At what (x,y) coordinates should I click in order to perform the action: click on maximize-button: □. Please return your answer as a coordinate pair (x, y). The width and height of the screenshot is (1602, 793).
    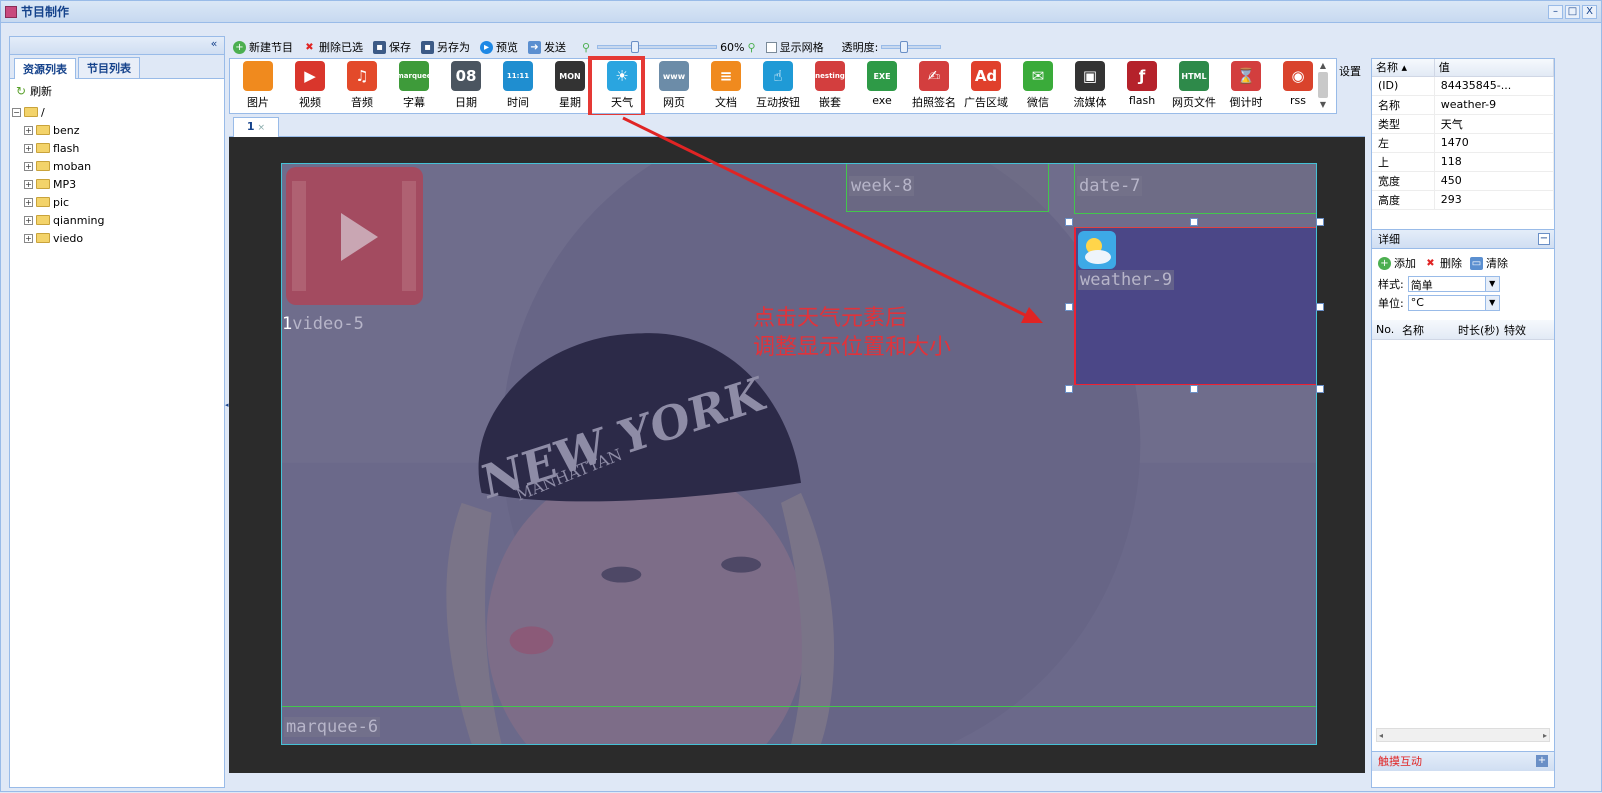
    Looking at the image, I should click on (1572, 12).